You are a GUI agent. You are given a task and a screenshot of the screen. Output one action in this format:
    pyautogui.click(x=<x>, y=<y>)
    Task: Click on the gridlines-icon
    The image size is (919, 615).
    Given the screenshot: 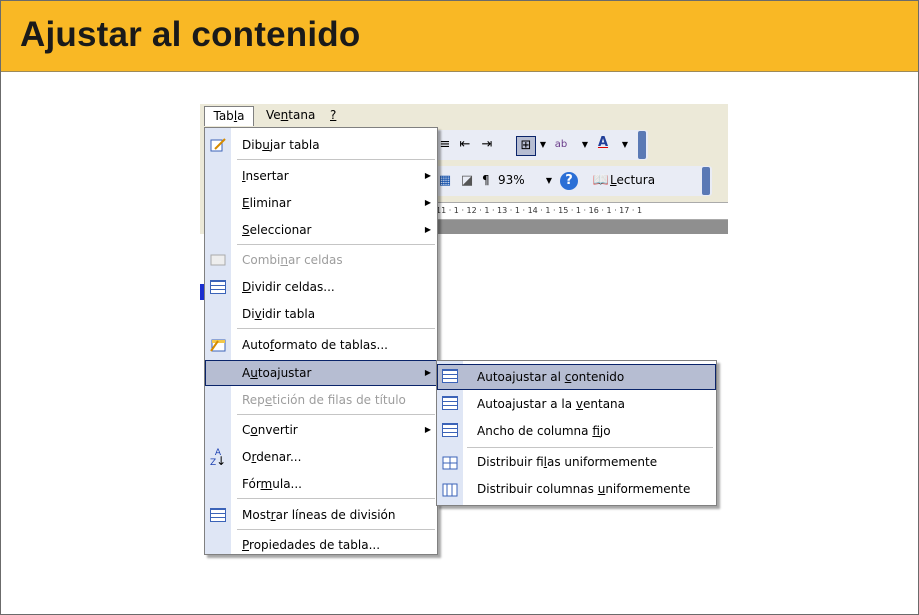 What is the action you would take?
    pyautogui.click(x=218, y=515)
    